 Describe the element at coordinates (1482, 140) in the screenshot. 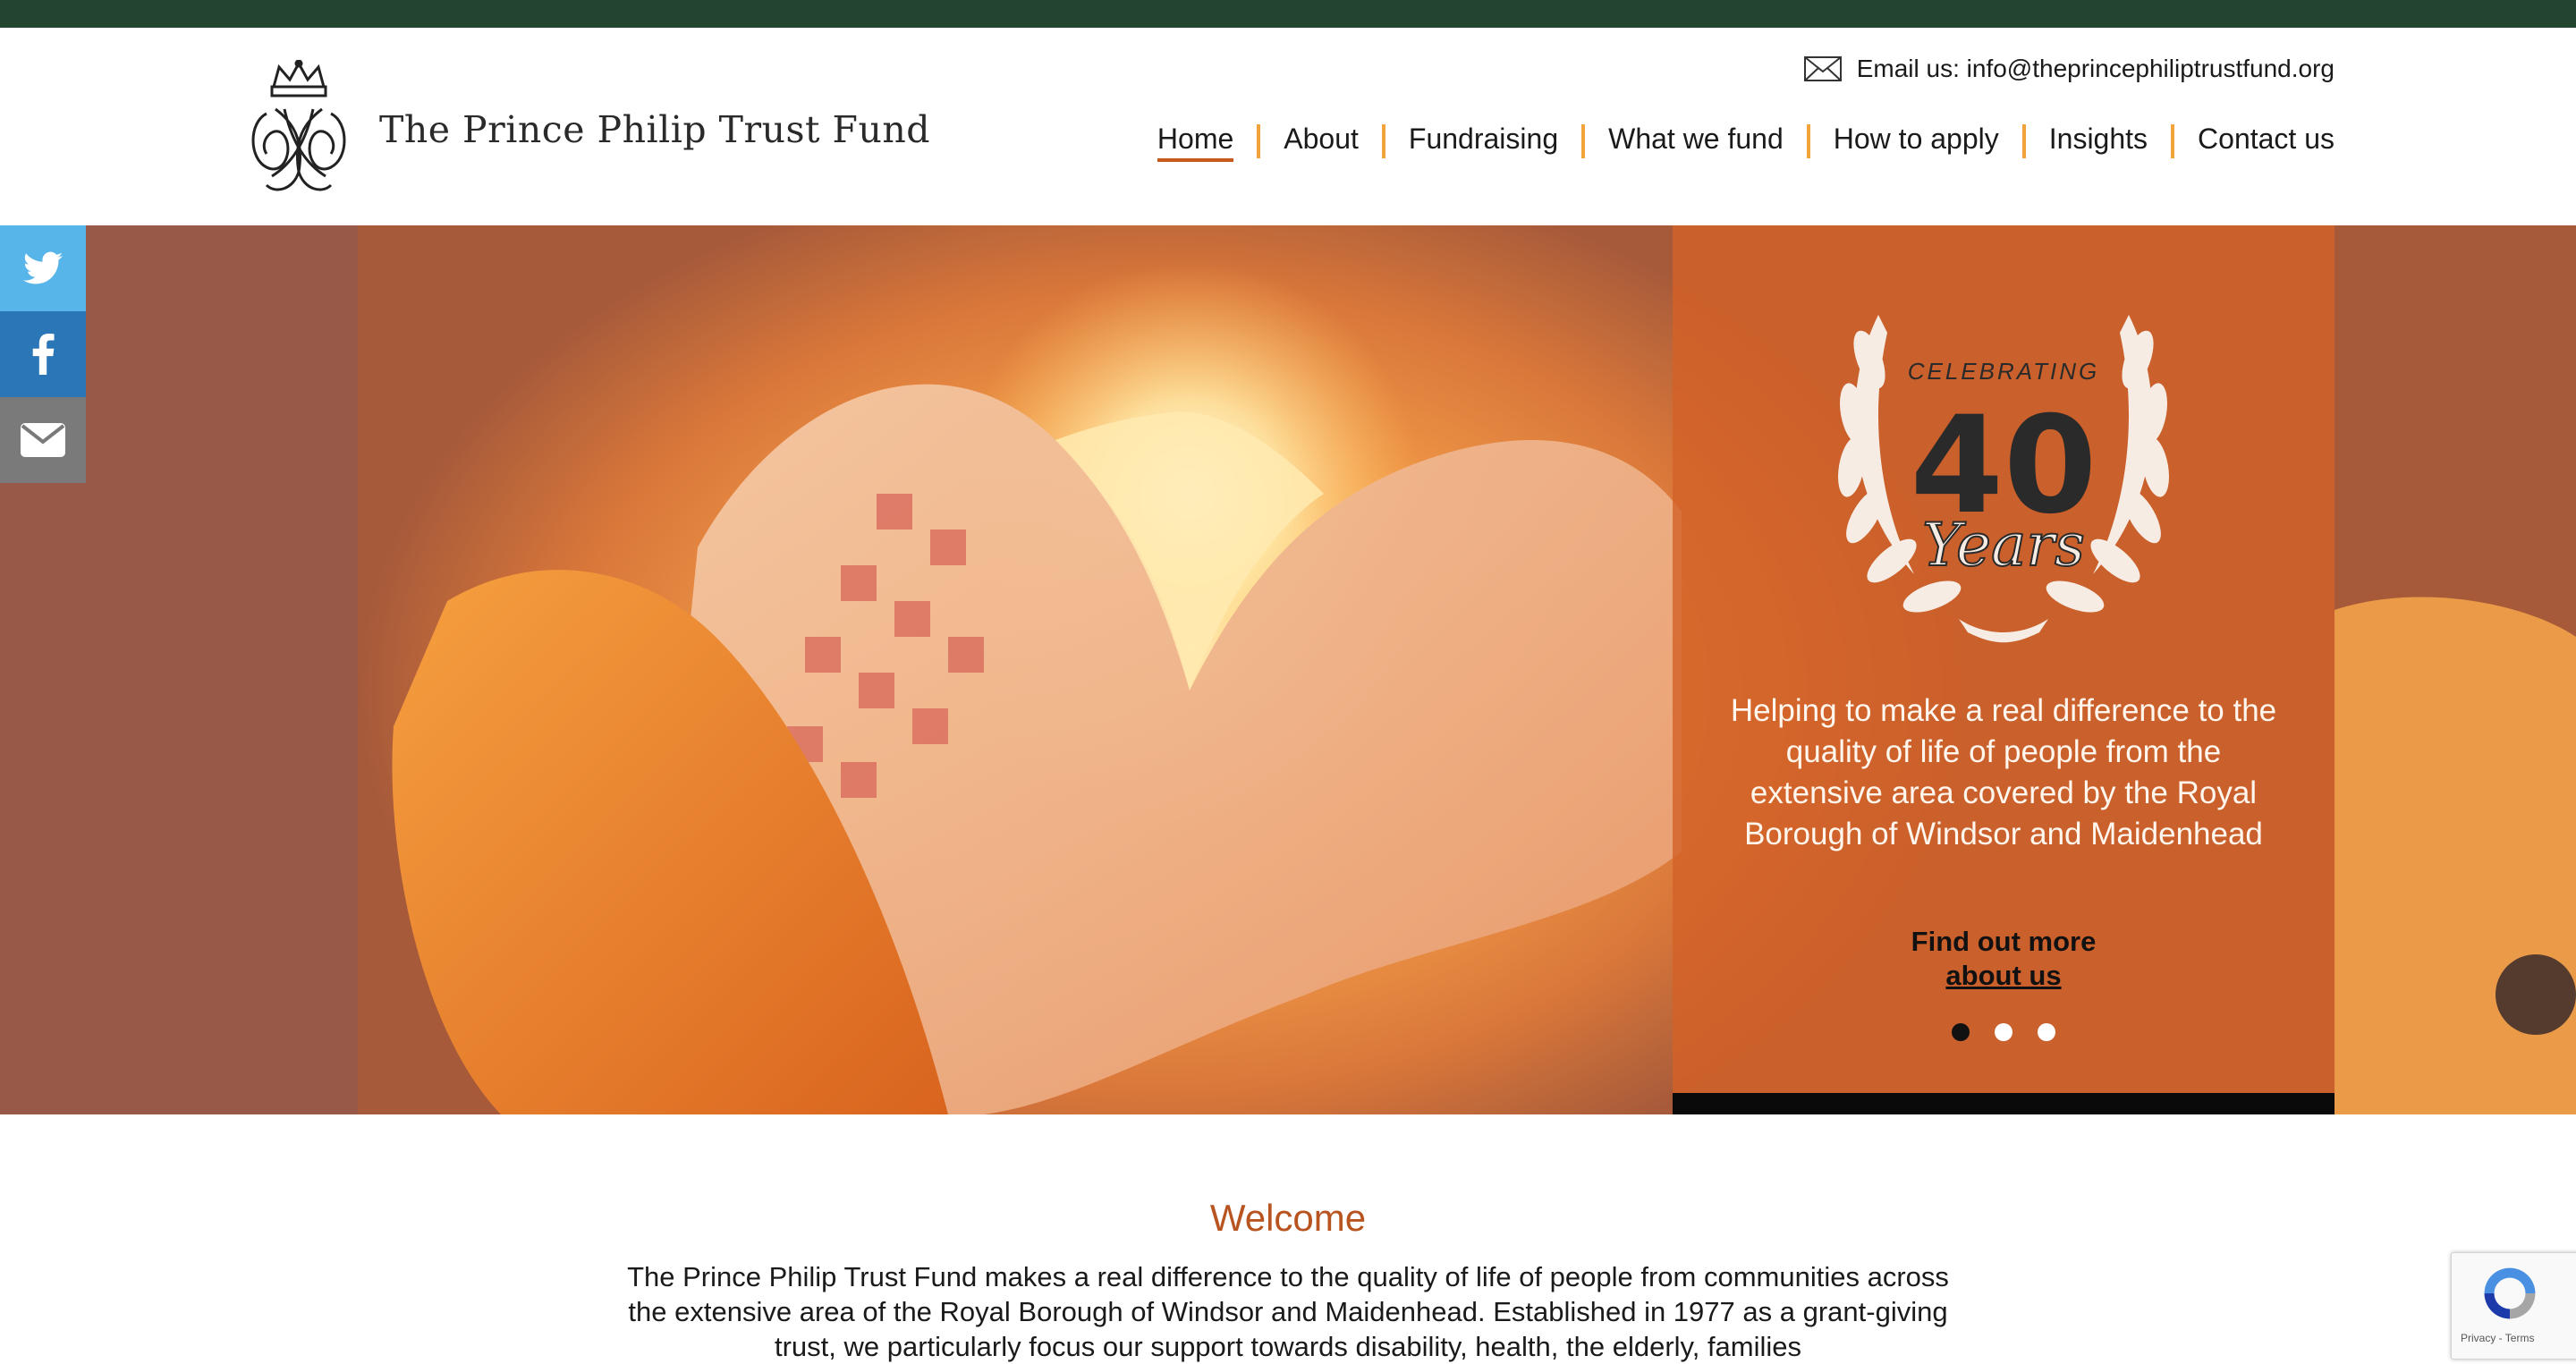

I see `nav-fundraising: Fundraising` at that location.